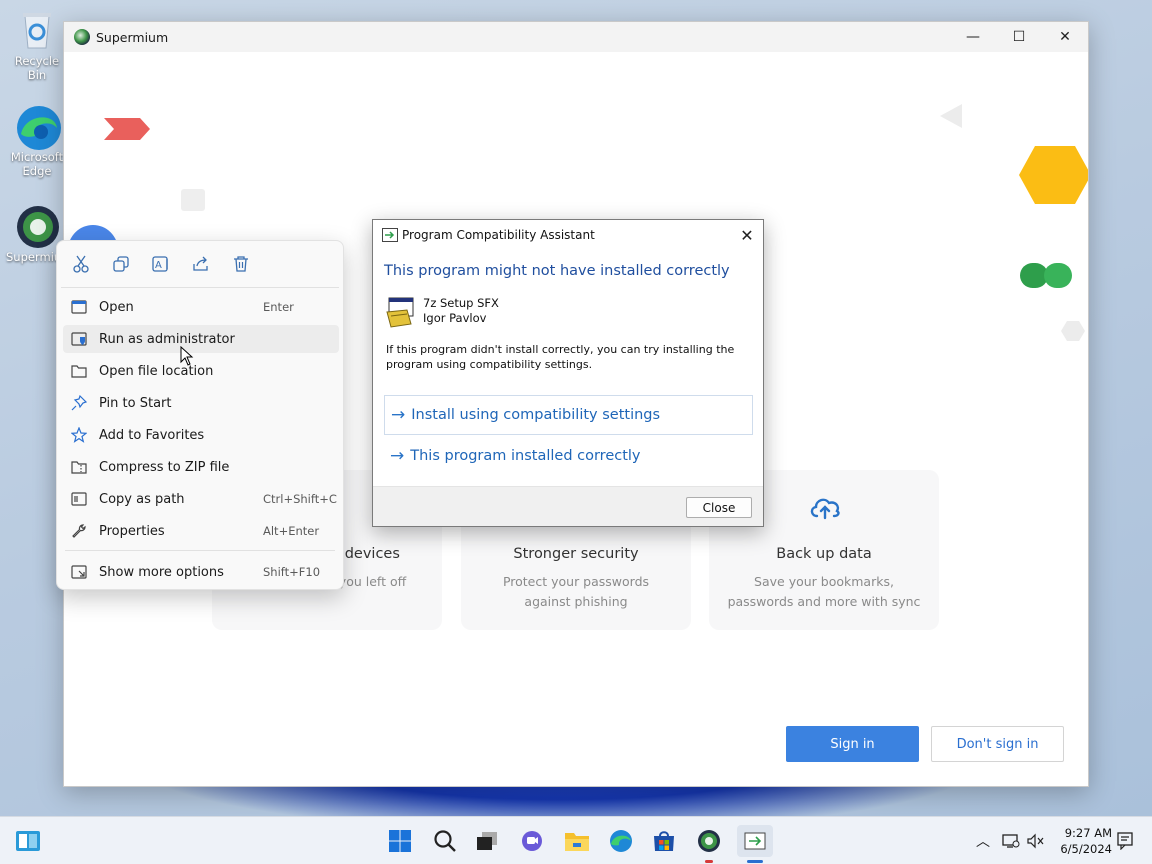  What do you see at coordinates (1053, 175) in the screenshot?
I see `decorative-yellow-hexagon` at bounding box center [1053, 175].